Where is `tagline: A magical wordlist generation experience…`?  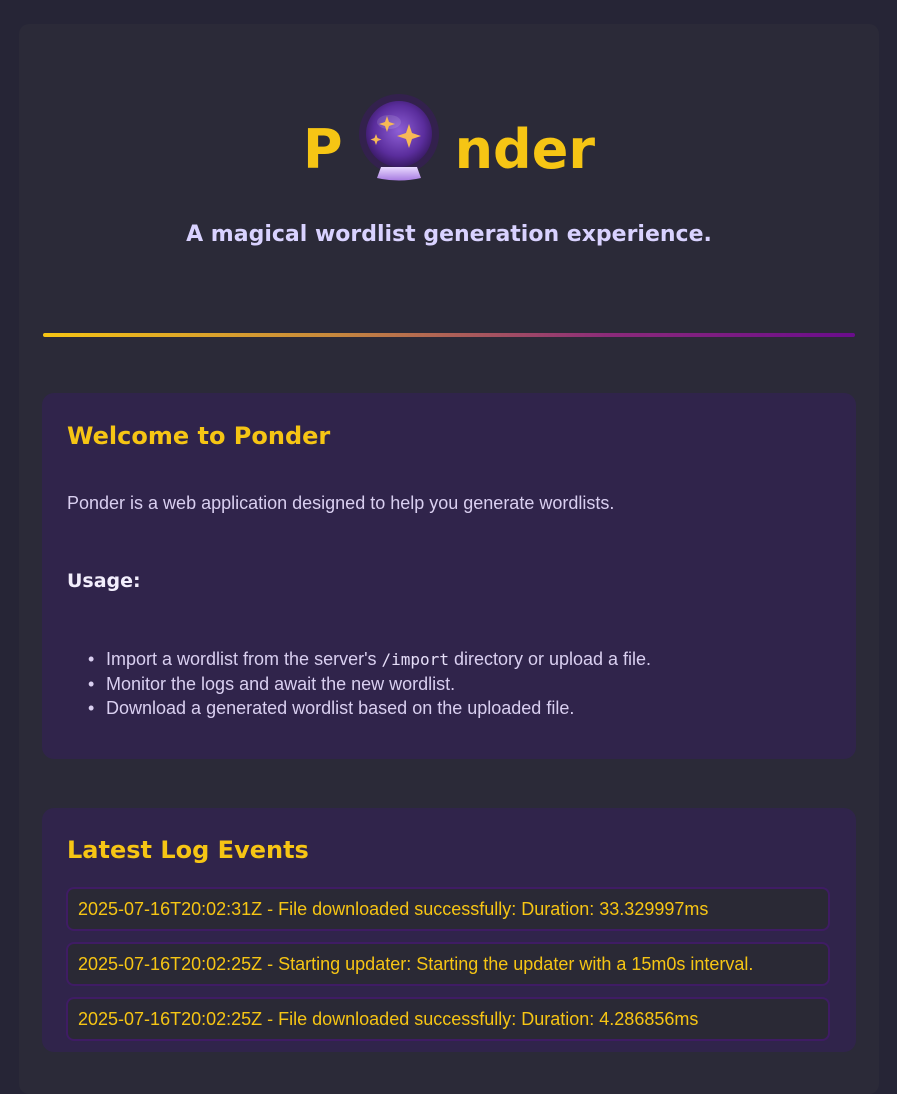
tagline: A magical wordlist generation experience… is located at coordinates (449, 234).